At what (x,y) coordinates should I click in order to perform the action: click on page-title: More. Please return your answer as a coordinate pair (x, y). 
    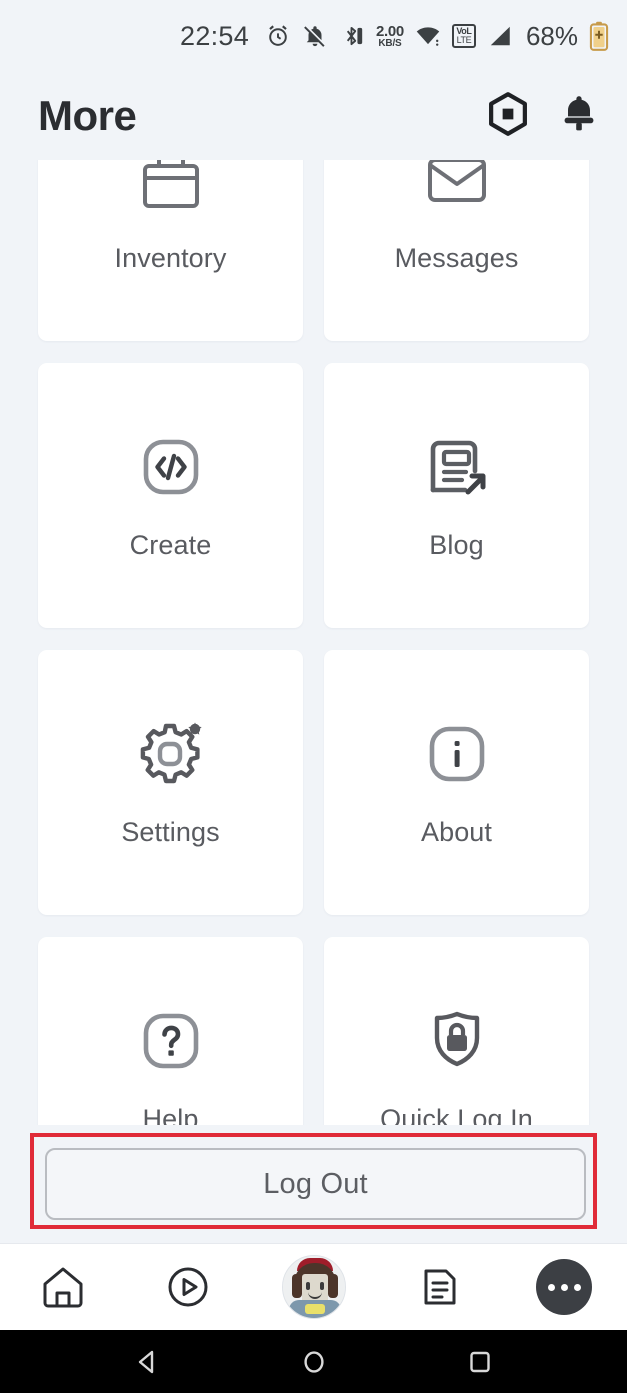
    Looking at the image, I should click on (87, 115).